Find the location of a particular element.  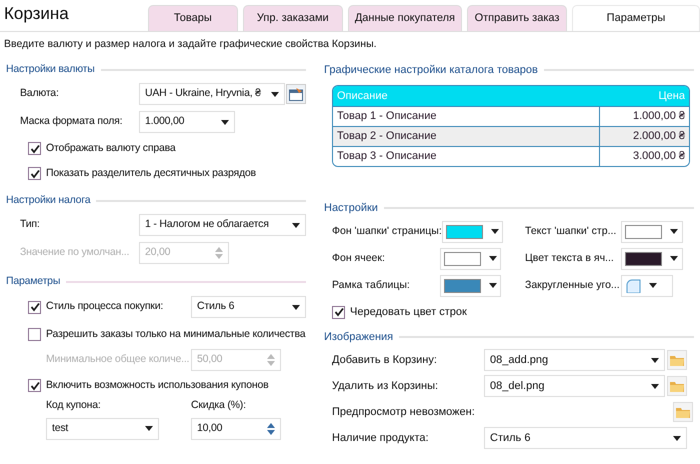

dropdown: UAH - Ukraine, Hryvnia, ₴ is located at coordinates (212, 94).